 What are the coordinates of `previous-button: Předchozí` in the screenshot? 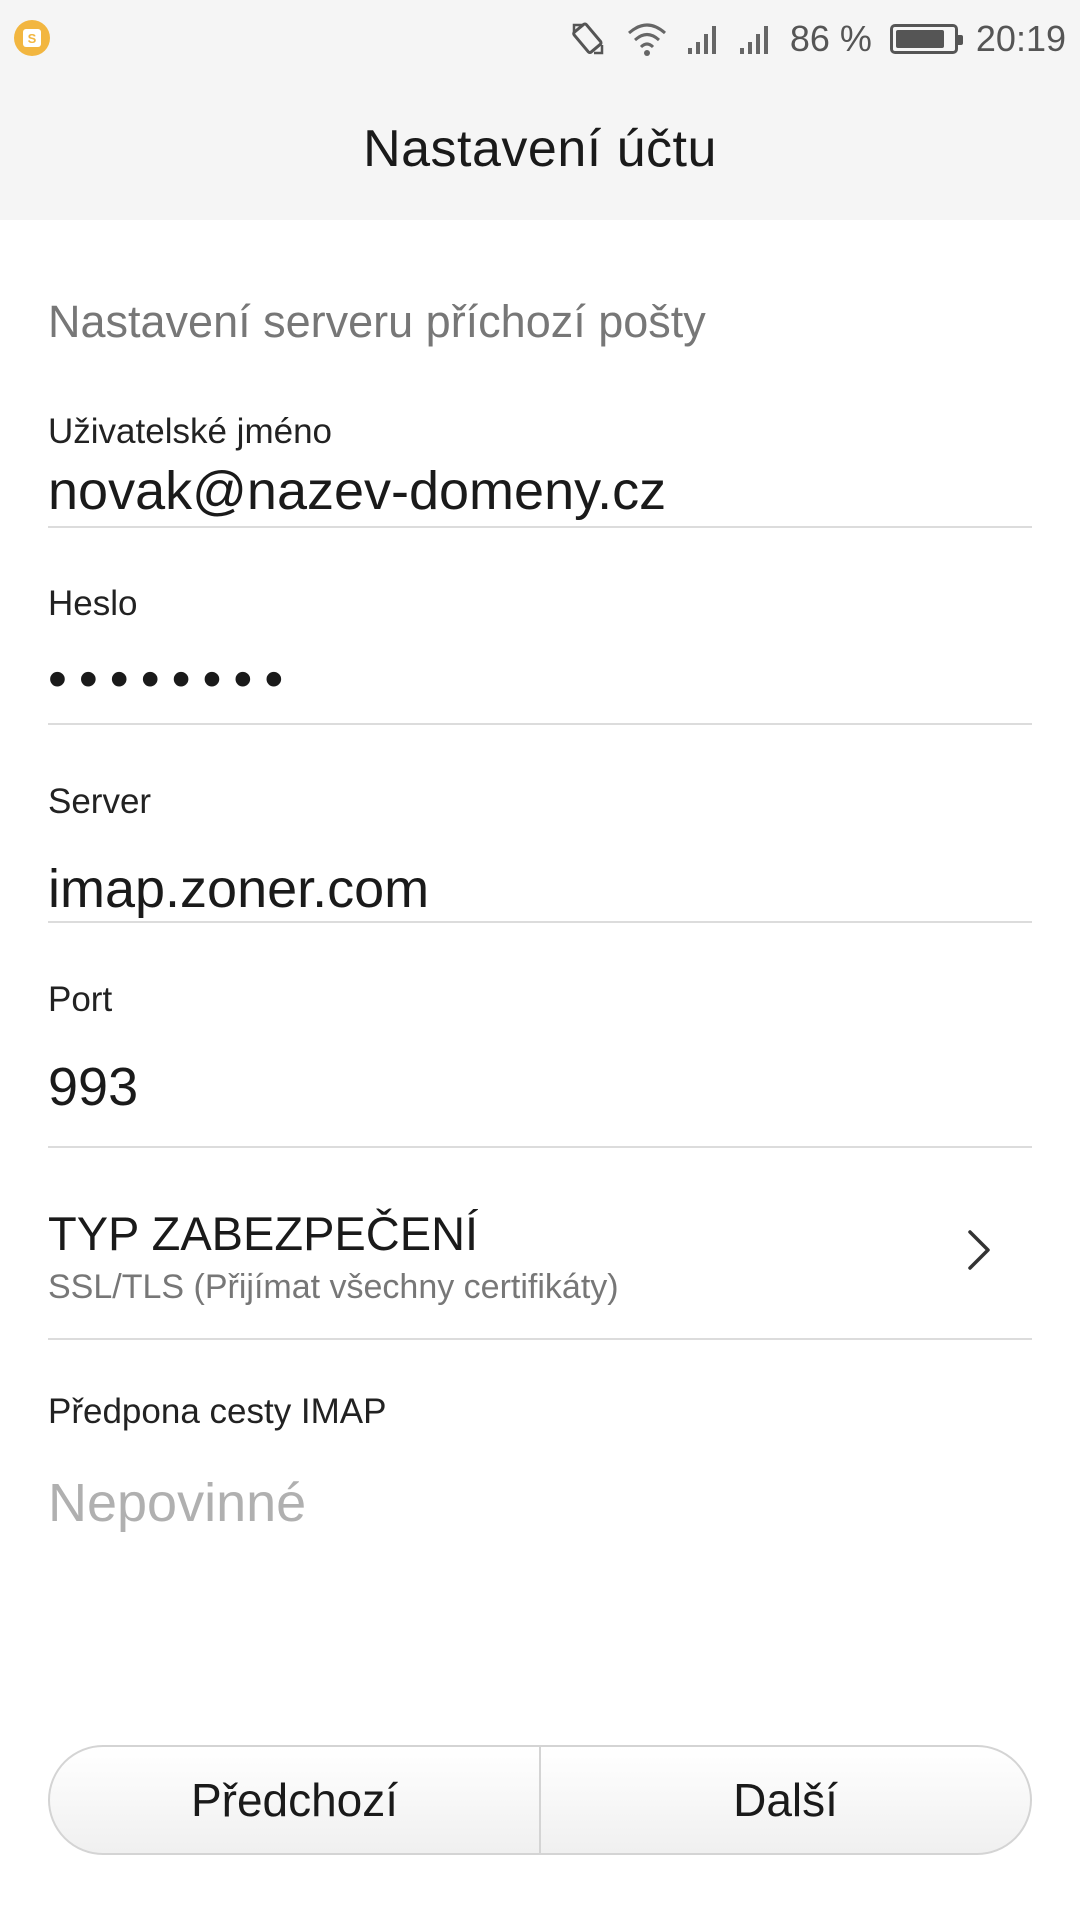 It's located at (294, 1800).